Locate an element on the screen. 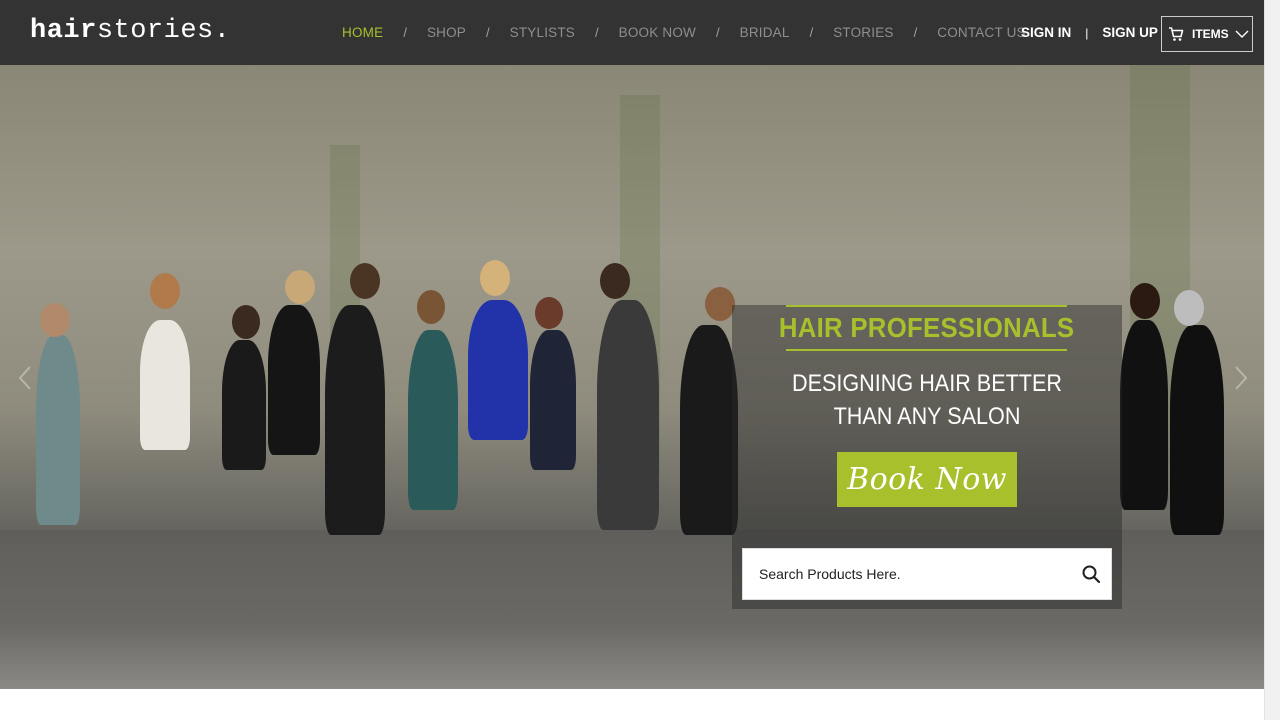 The width and height of the screenshot is (1280, 720). nav-link-shop: SHOP is located at coordinates (446, 32).